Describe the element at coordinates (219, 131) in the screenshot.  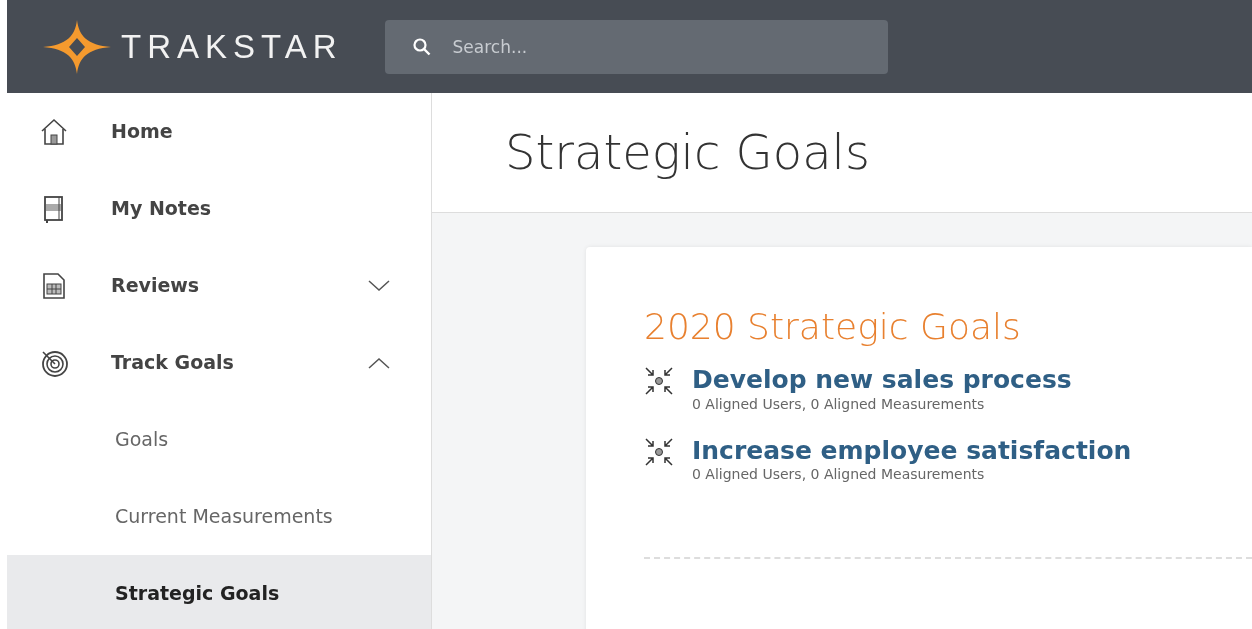
I see `sidebar-item: Home` at that location.